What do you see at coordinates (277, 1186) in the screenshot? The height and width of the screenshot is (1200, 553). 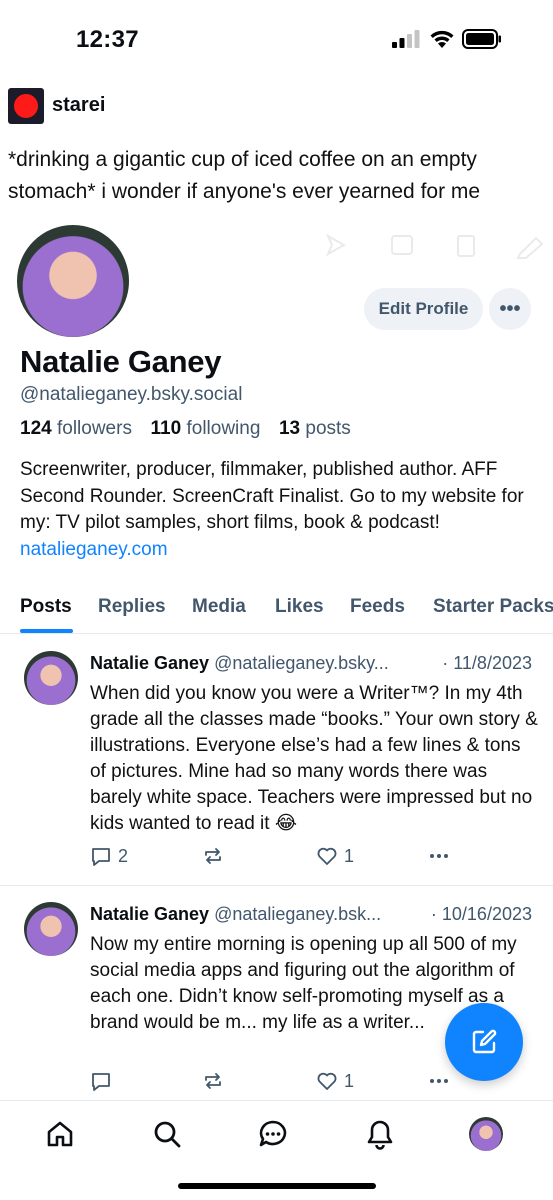 I see `home-indicator` at bounding box center [277, 1186].